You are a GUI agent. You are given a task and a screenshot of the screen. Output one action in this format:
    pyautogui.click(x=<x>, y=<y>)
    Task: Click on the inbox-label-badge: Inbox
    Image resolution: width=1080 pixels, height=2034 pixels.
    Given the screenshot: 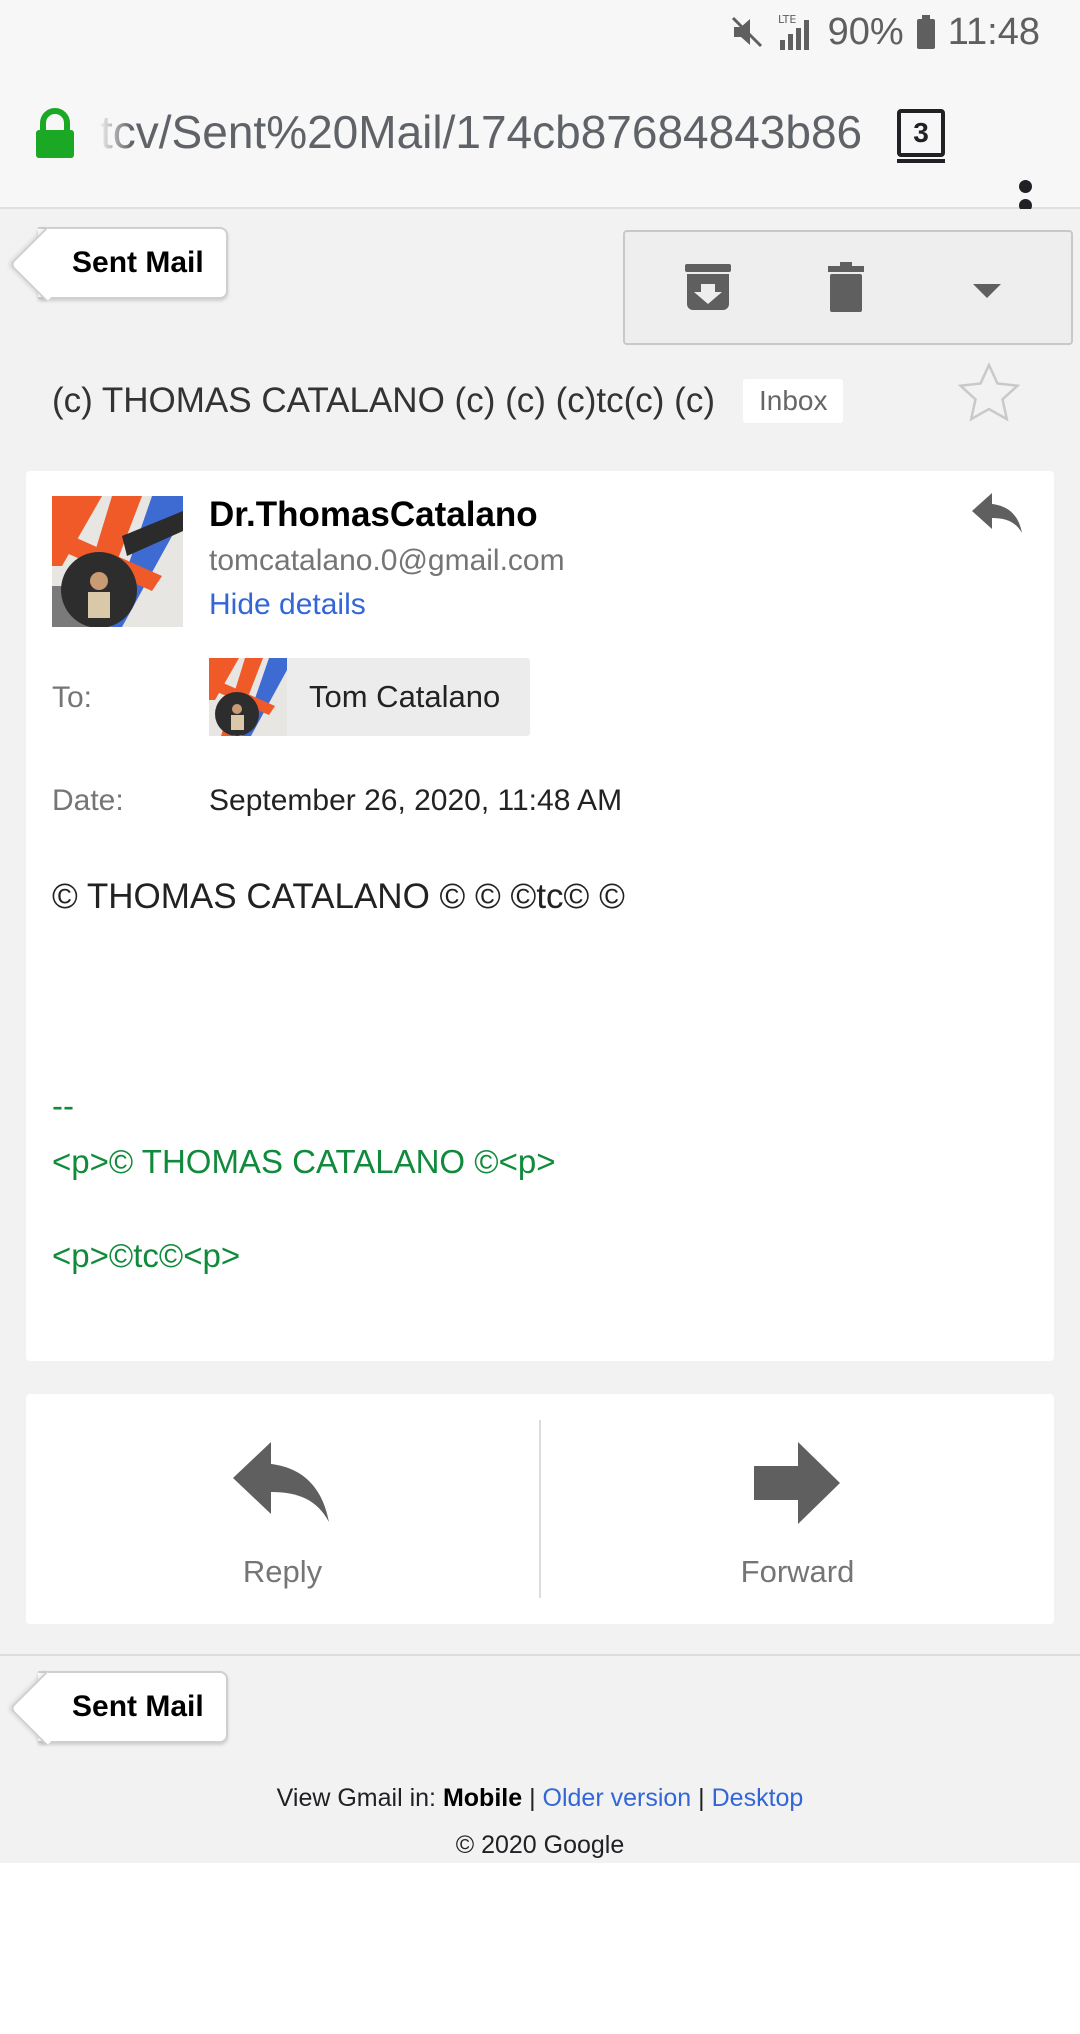 What is the action you would take?
    pyautogui.click(x=793, y=401)
    